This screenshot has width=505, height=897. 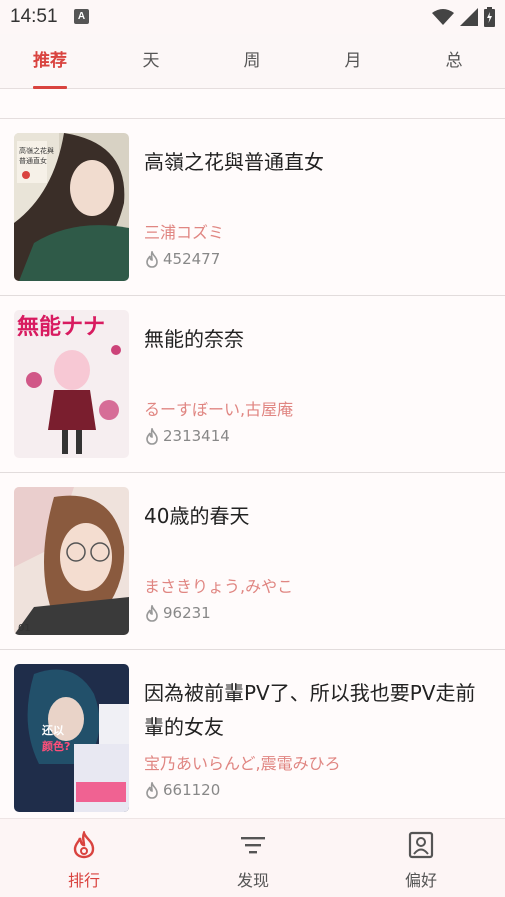 I want to click on nav-preference: 偏好, so click(x=421, y=858).